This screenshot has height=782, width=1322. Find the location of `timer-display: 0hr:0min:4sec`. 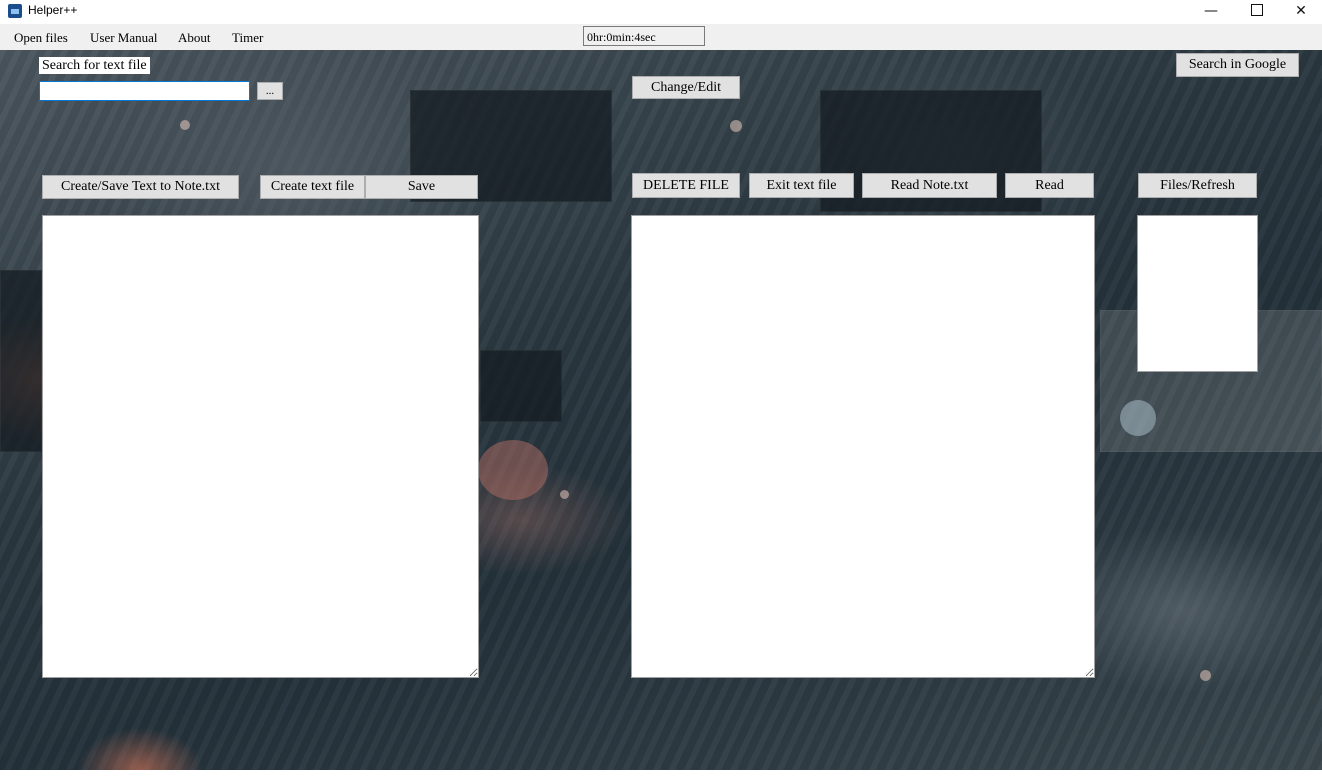

timer-display: 0hr:0min:4sec is located at coordinates (644, 36).